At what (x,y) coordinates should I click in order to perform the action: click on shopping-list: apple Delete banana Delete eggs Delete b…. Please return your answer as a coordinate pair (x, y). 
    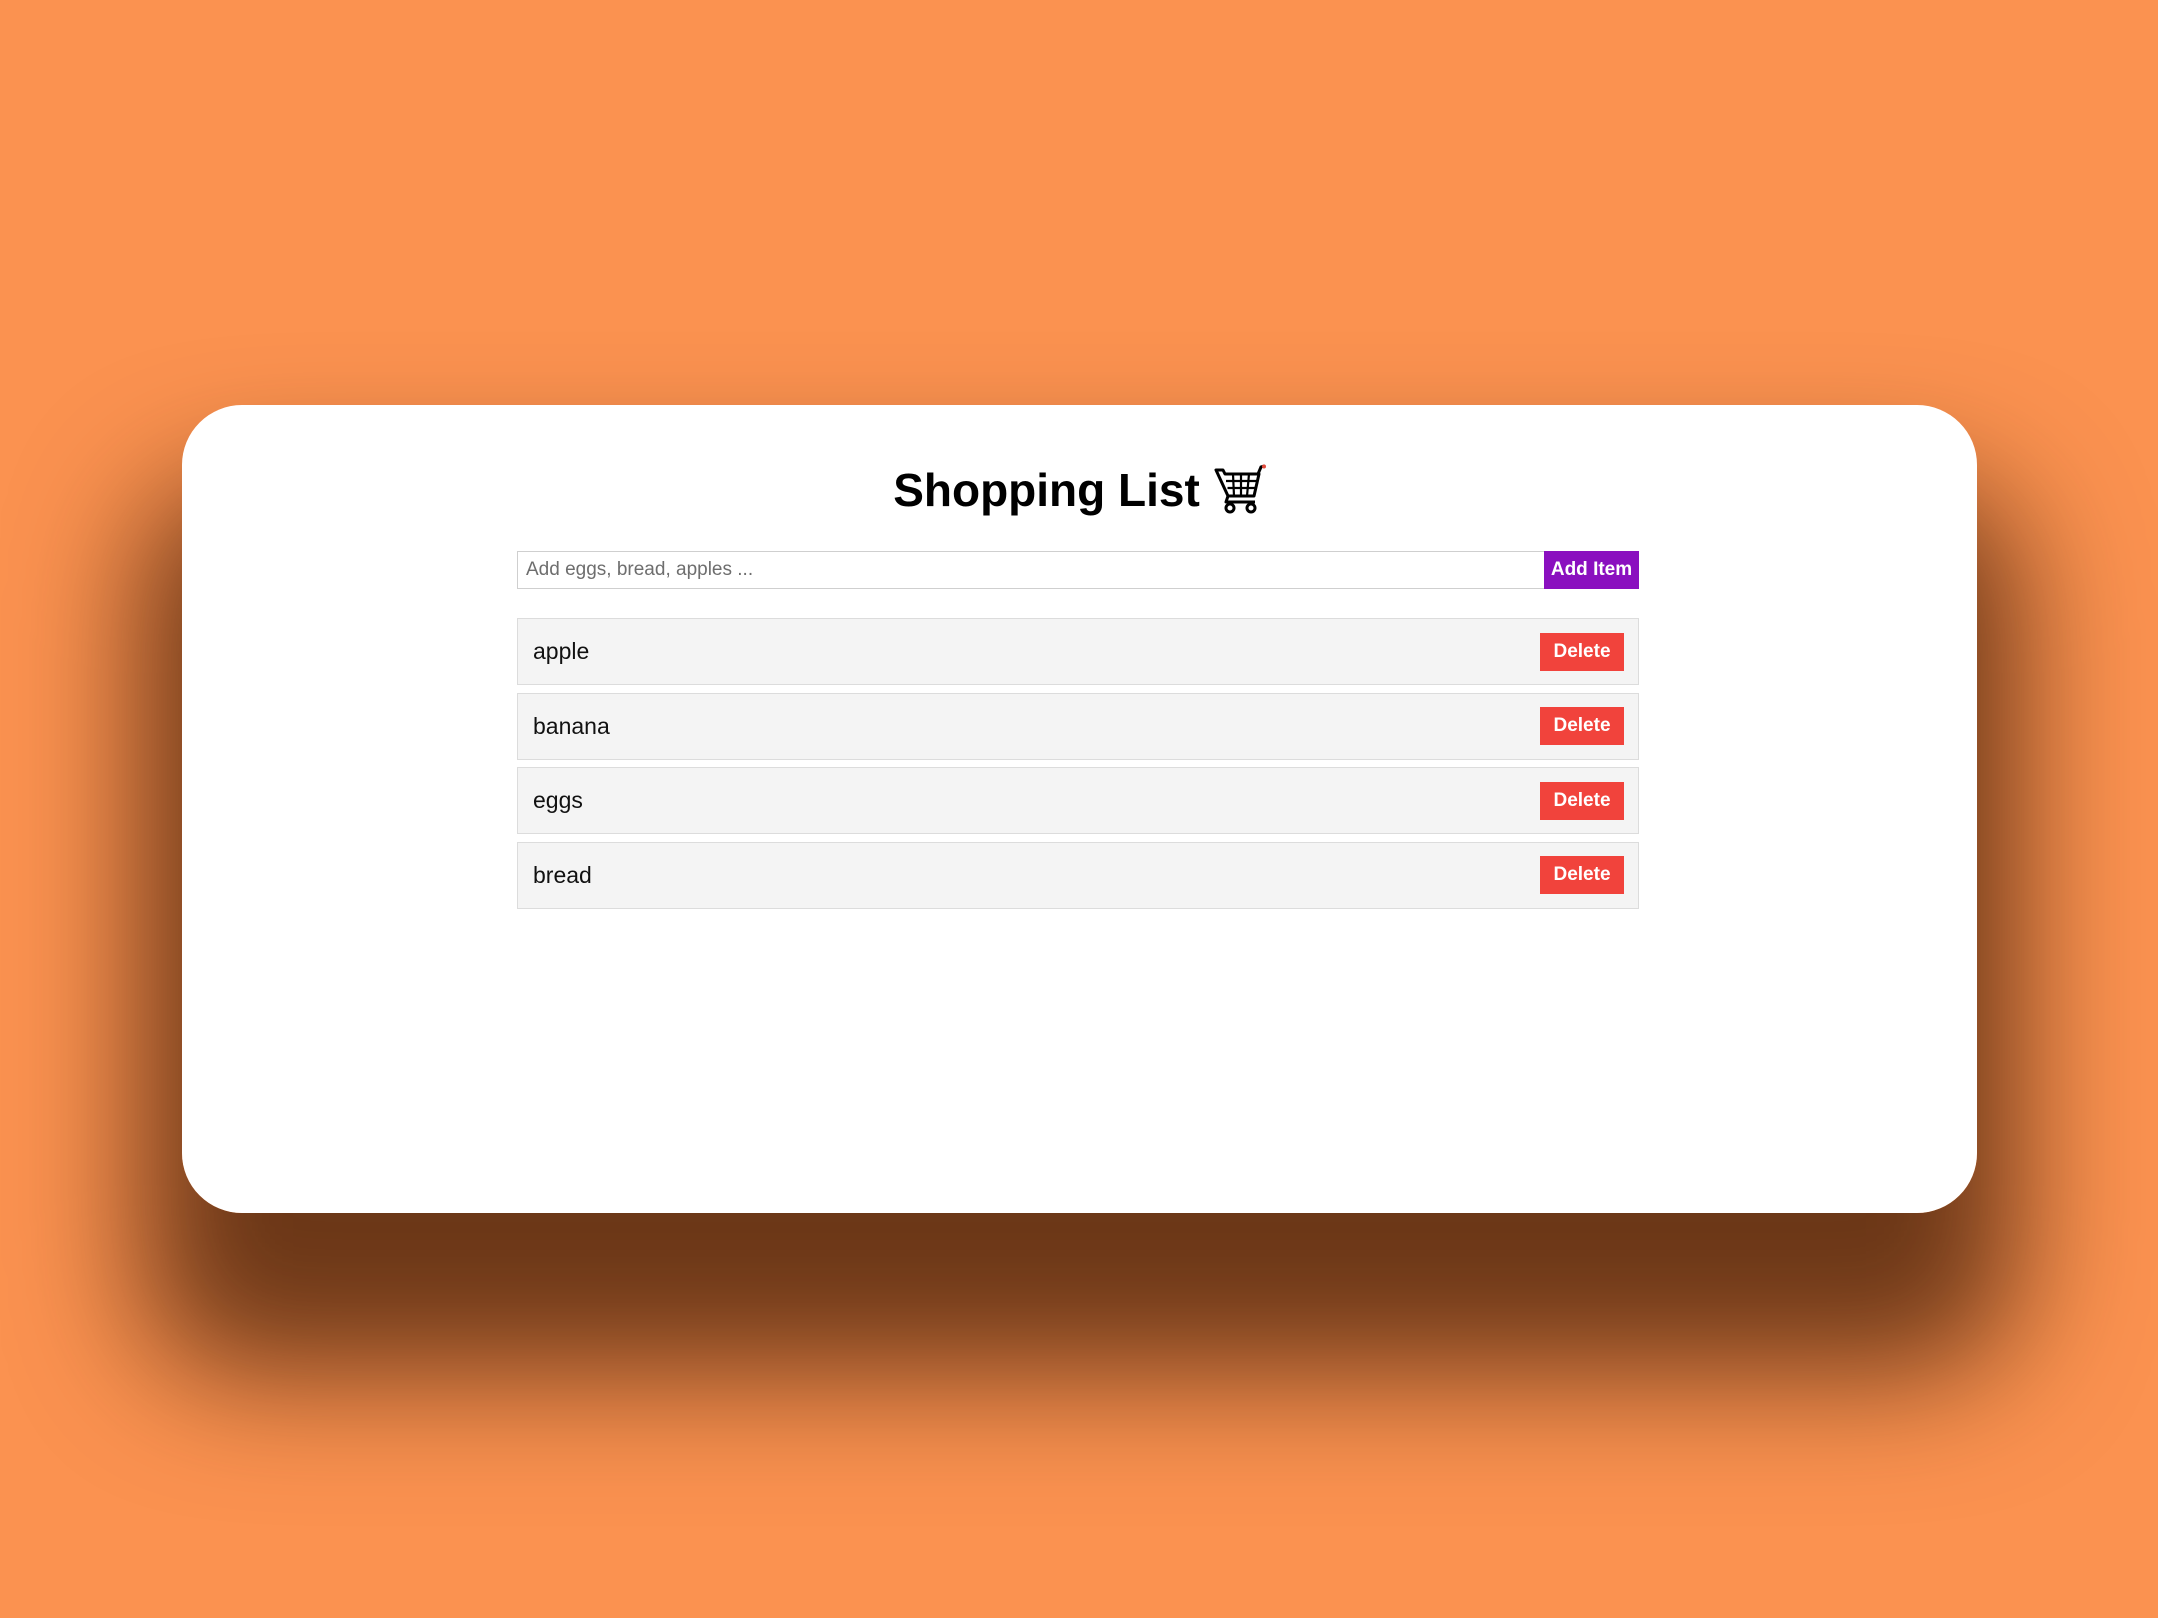
    Looking at the image, I should click on (1078, 767).